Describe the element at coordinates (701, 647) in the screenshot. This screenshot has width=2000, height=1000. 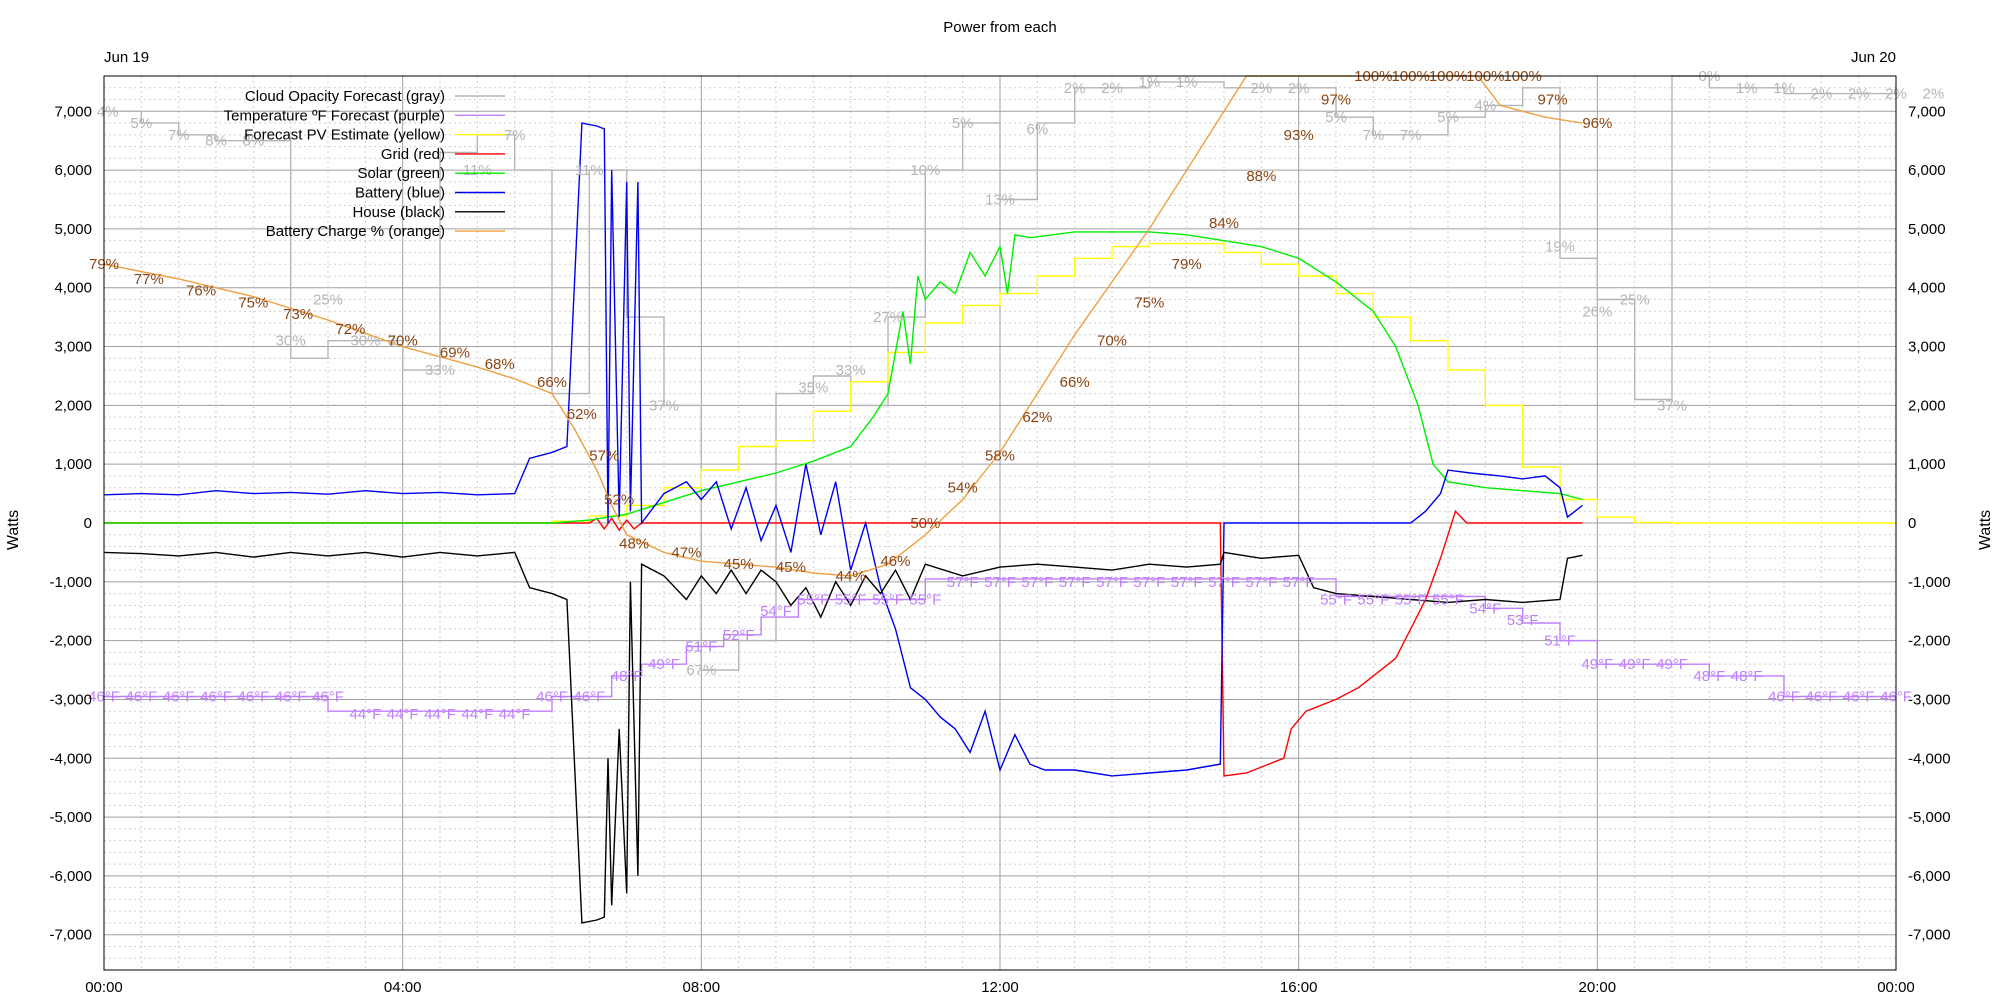
I see `point-label-temp: 51°F` at that location.